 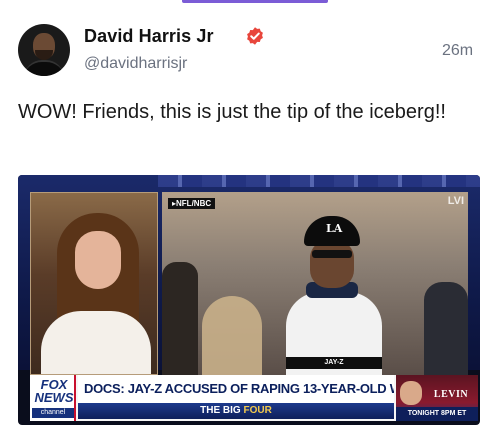 I want to click on avatar, so click(x=44, y=50).